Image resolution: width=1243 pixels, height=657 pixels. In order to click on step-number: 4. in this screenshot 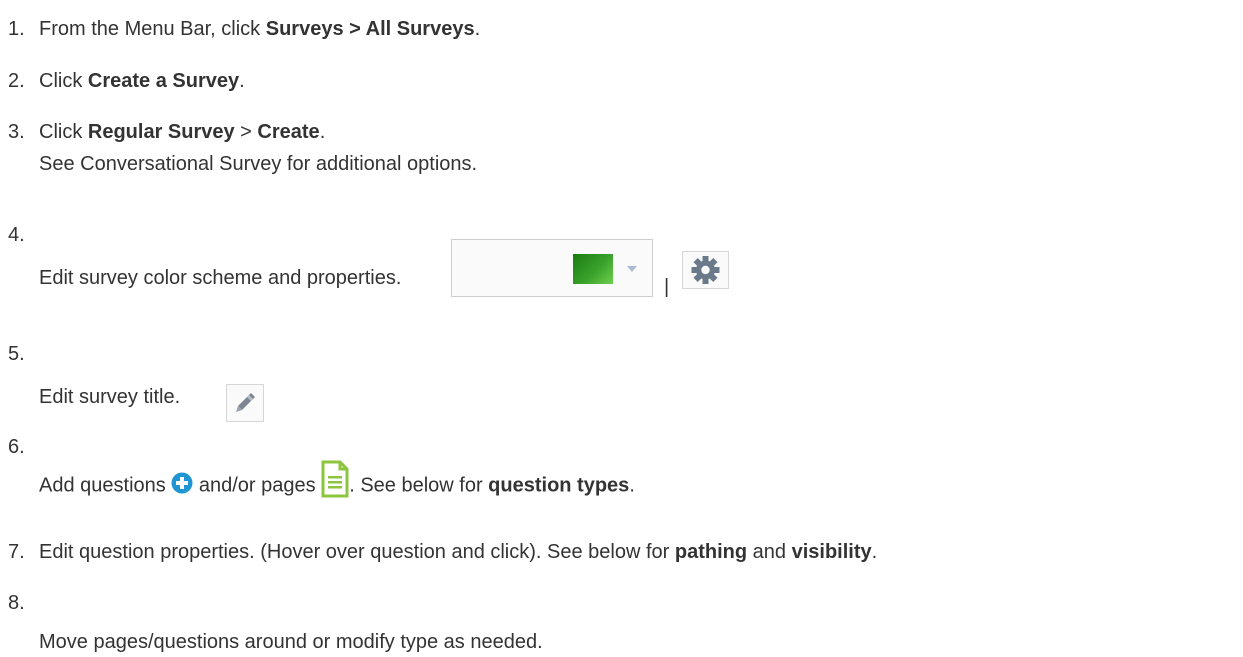, I will do `click(16, 235)`.